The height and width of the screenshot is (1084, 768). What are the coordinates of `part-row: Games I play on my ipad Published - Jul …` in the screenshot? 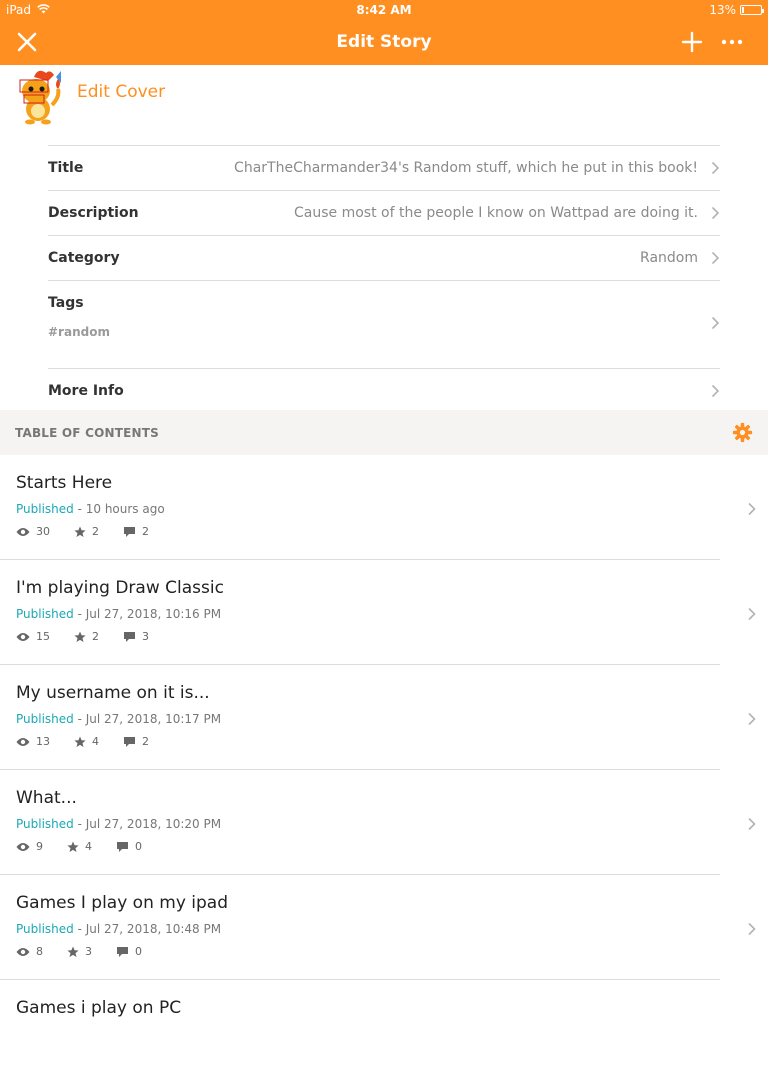 It's located at (378, 927).